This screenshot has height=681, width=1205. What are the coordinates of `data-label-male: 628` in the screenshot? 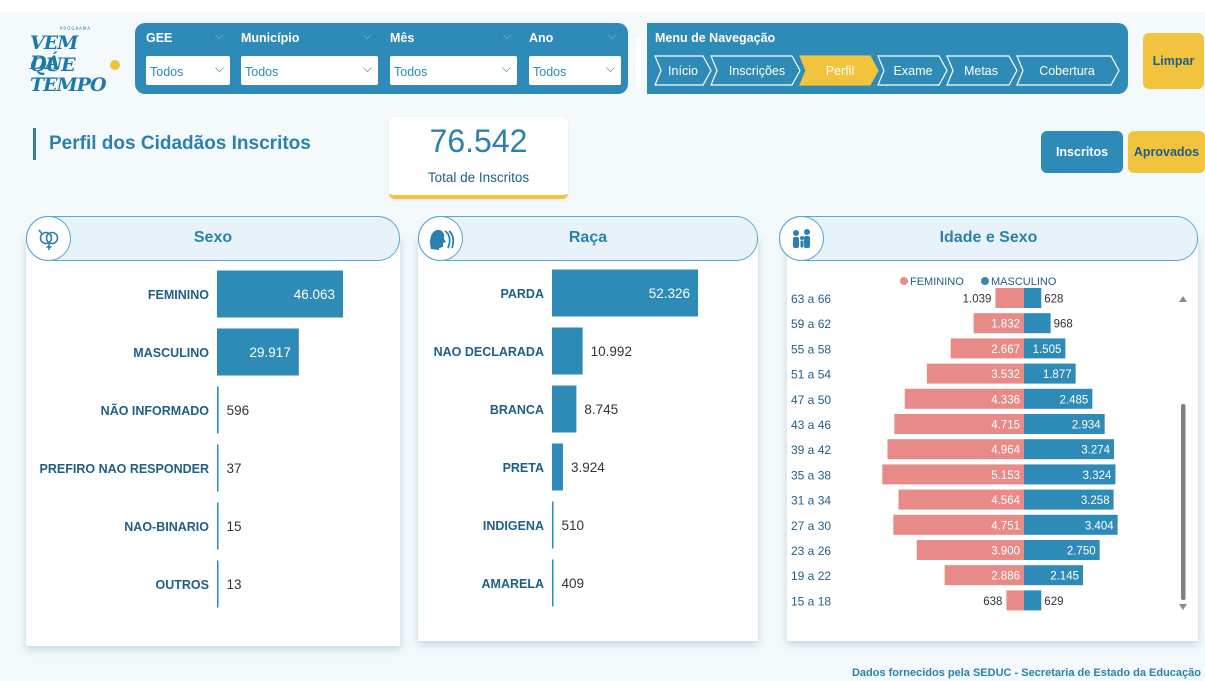 It's located at (1053, 300).